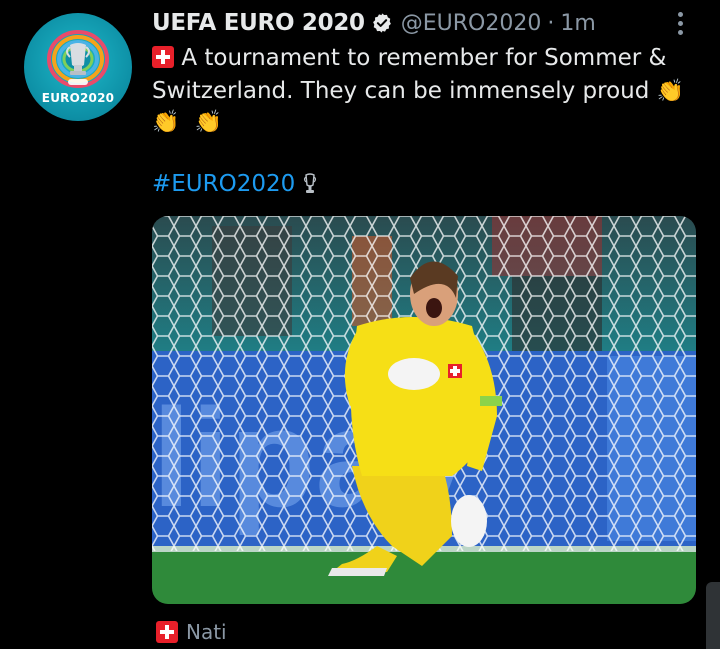  What do you see at coordinates (713, 615) in the screenshot?
I see `scrollbar` at bounding box center [713, 615].